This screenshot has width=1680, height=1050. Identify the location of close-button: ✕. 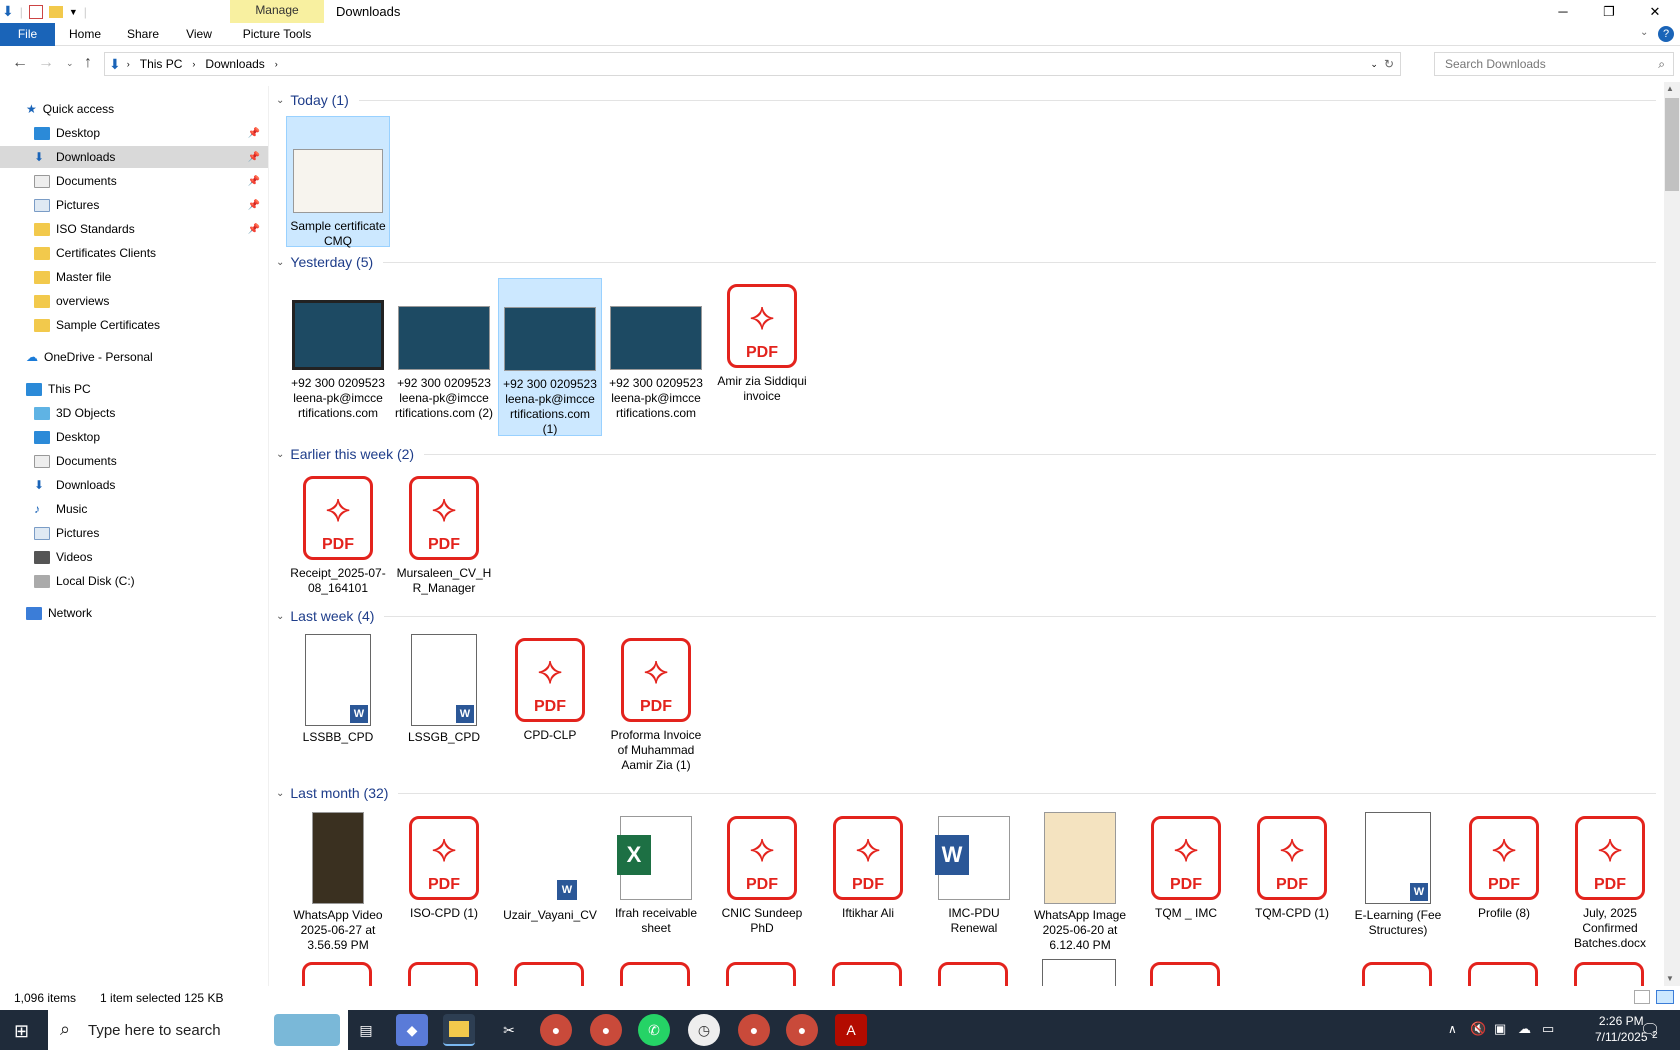
(1655, 11).